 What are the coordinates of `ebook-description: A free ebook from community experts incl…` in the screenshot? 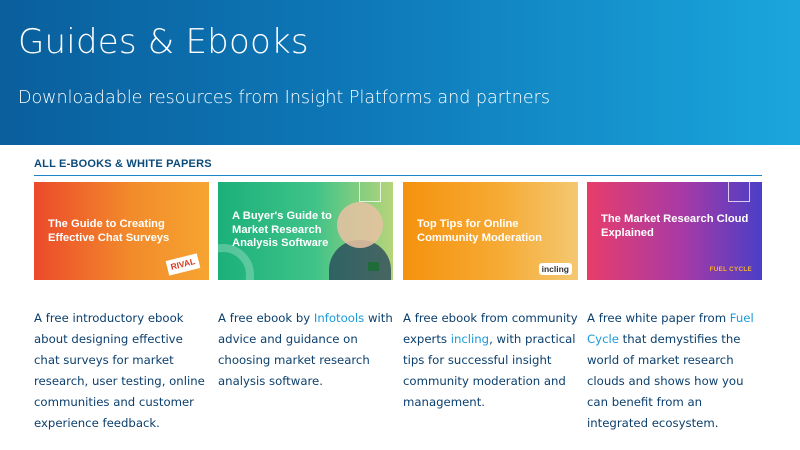 It's located at (490, 360).